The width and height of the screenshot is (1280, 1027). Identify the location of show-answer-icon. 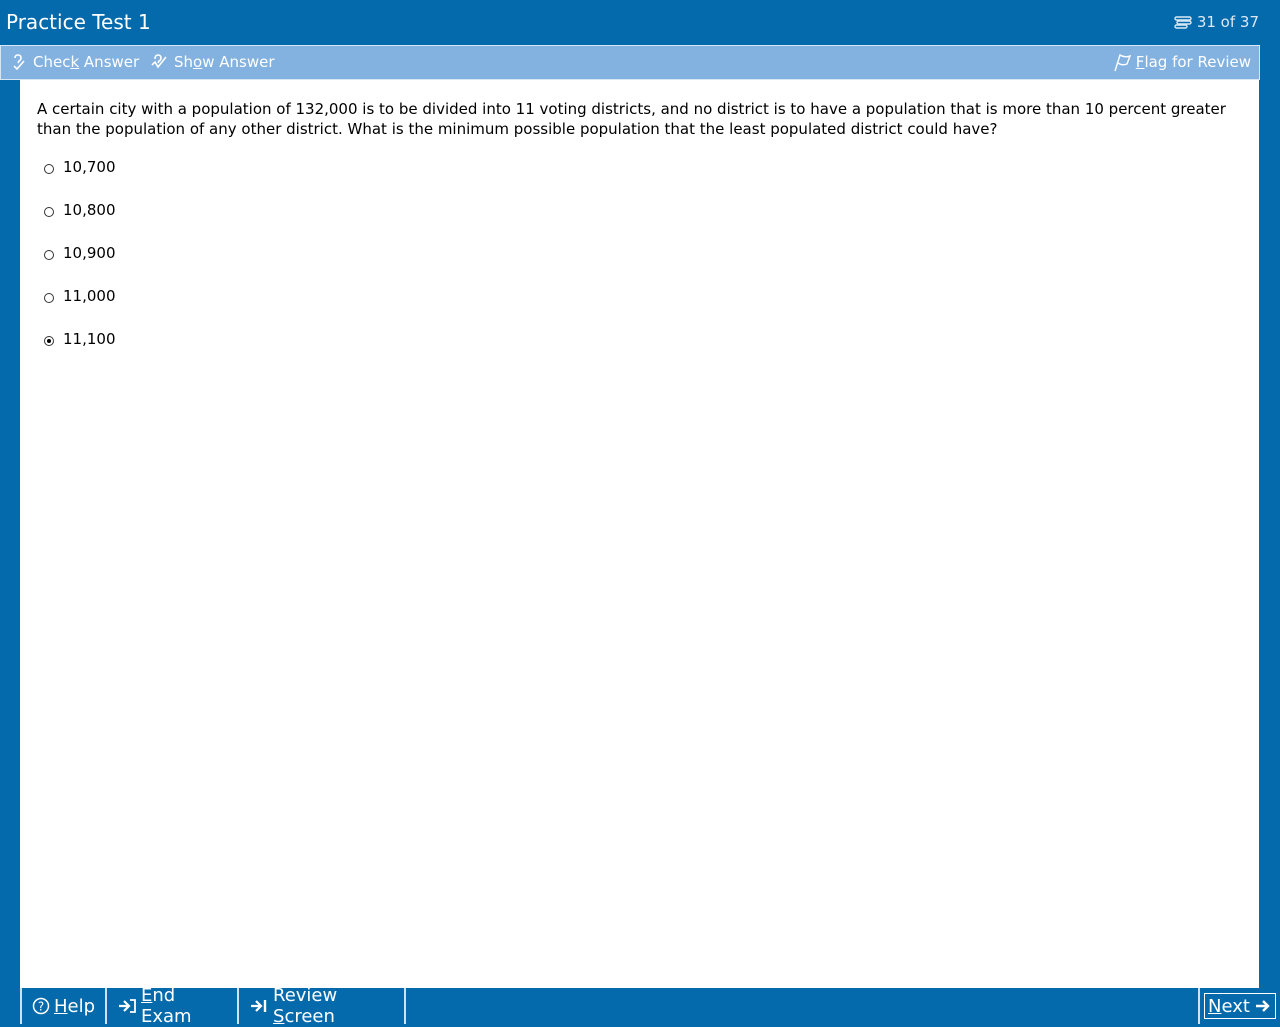
(160, 62).